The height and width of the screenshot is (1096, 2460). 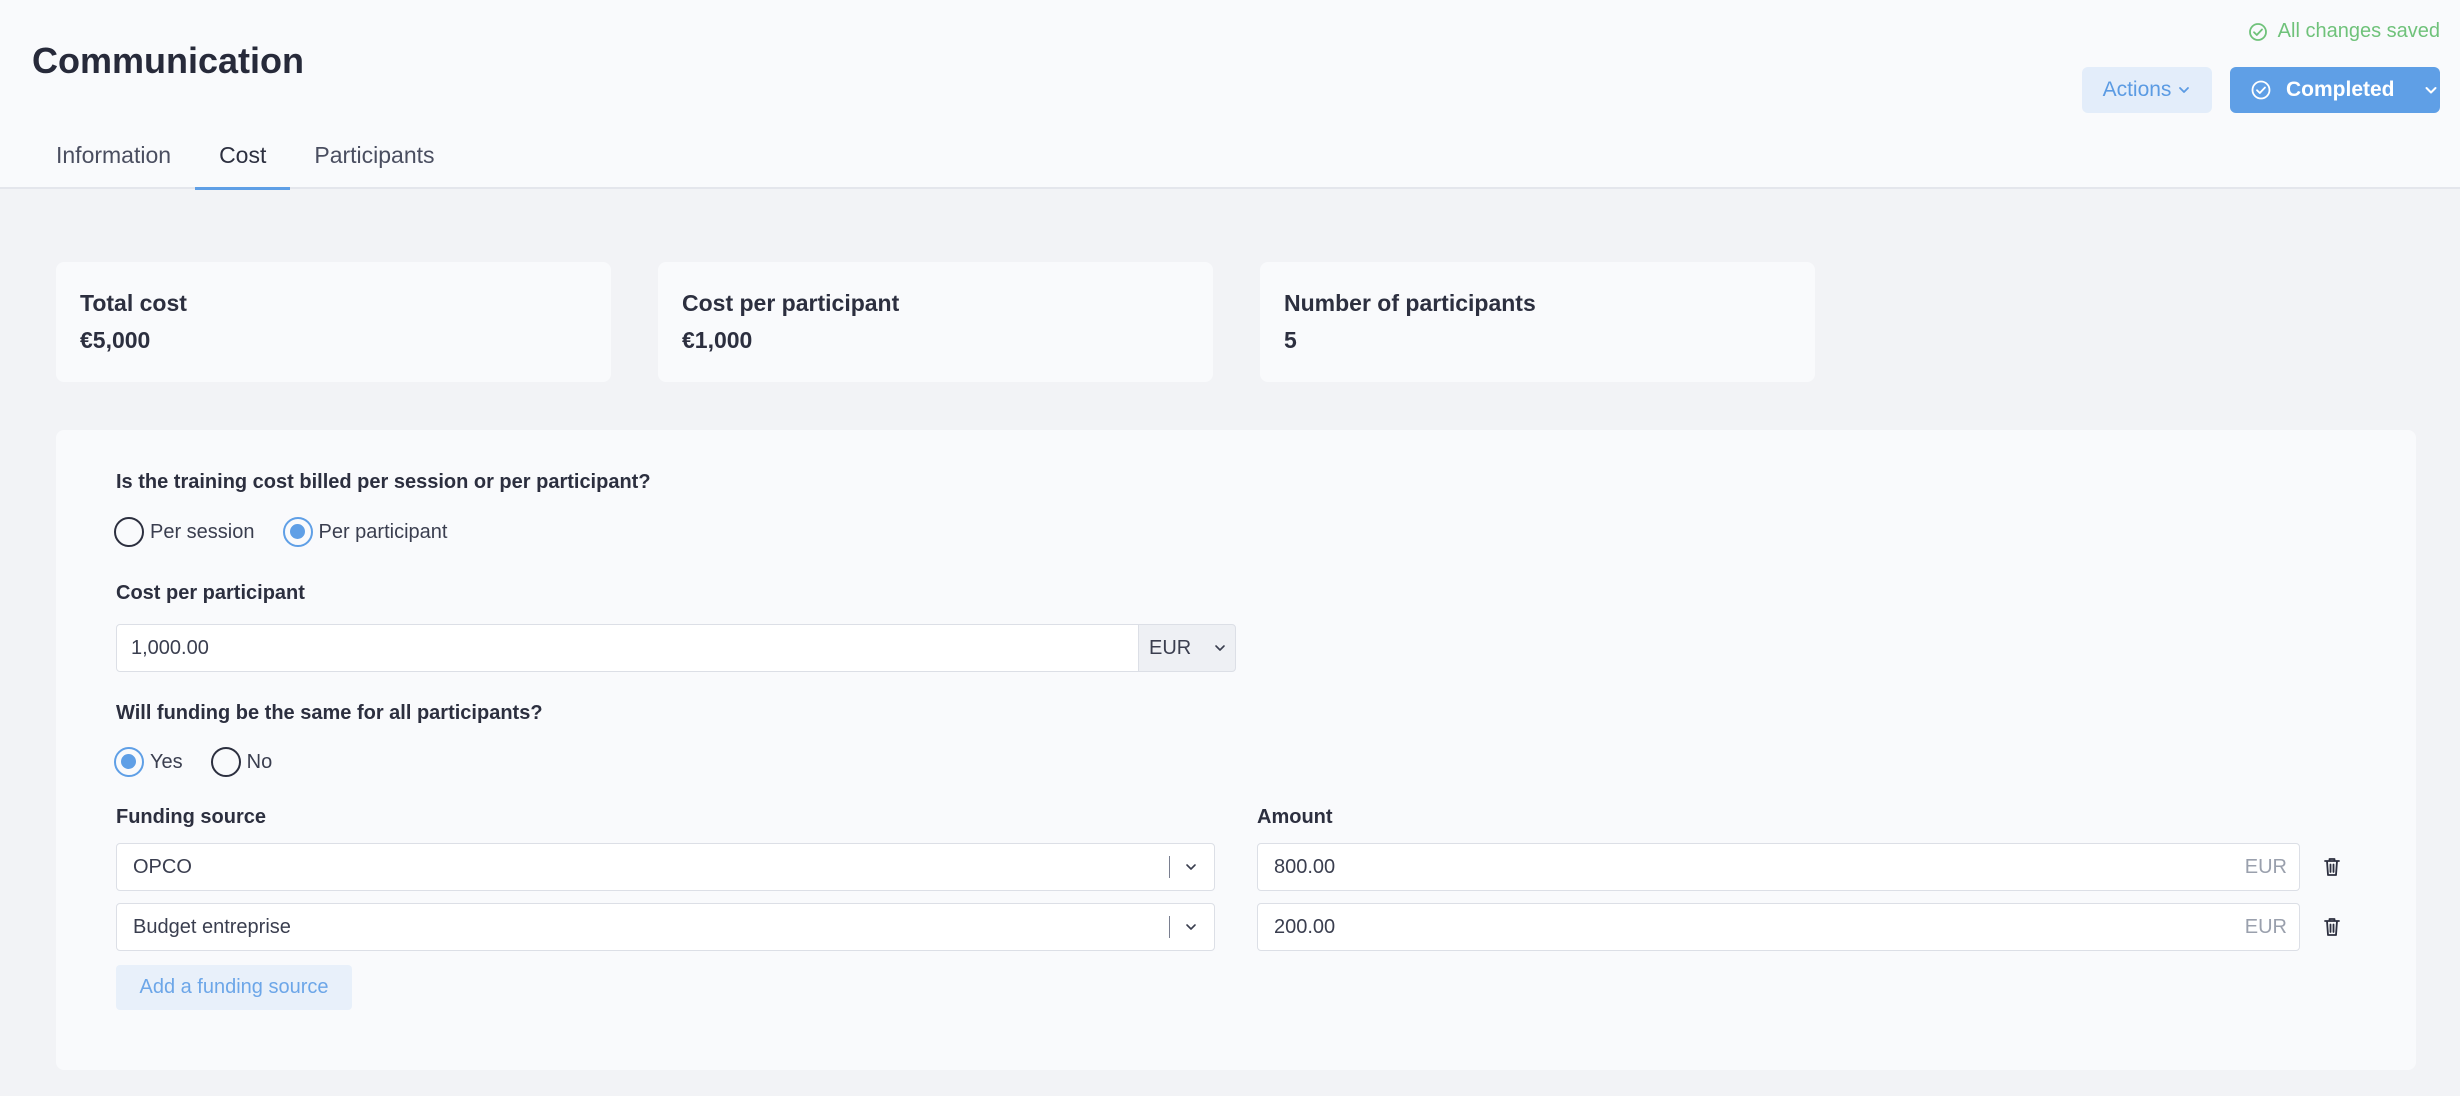 What do you see at coordinates (1778, 867) in the screenshot?
I see `amount-input: 800.00 EUR` at bounding box center [1778, 867].